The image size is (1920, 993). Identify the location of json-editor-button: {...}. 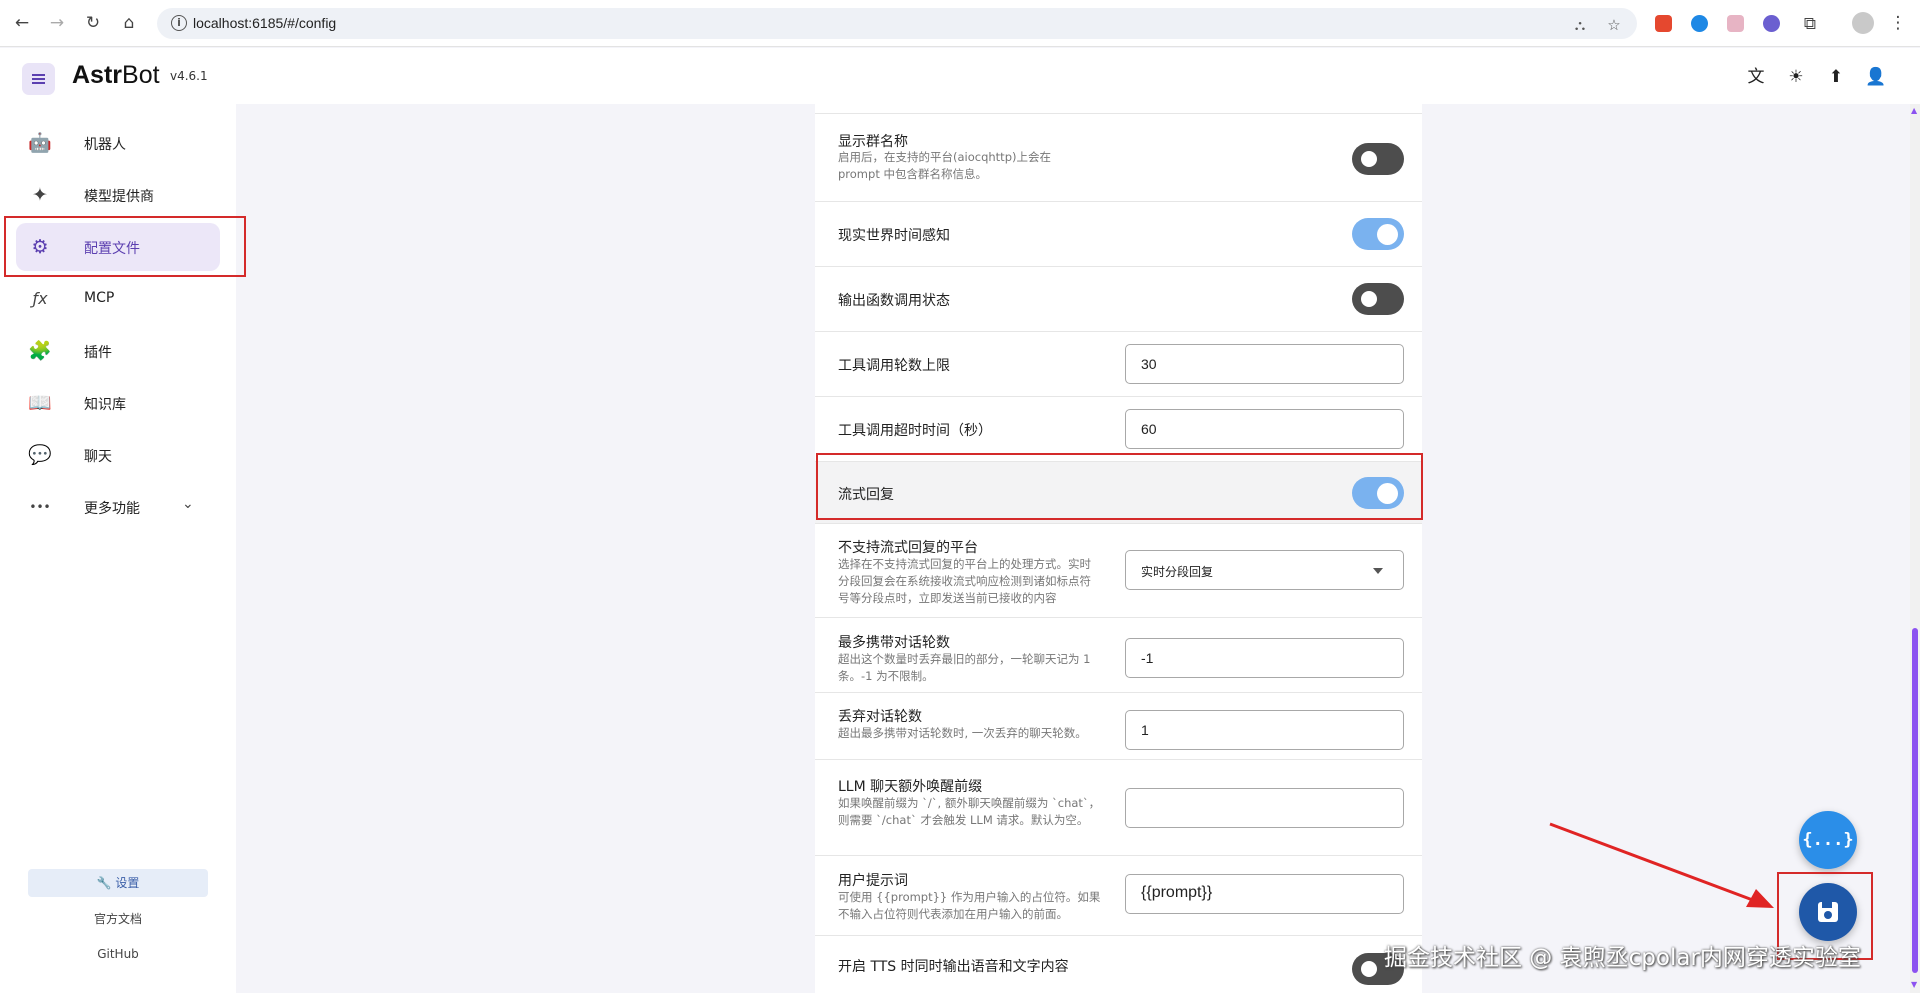
(1828, 840).